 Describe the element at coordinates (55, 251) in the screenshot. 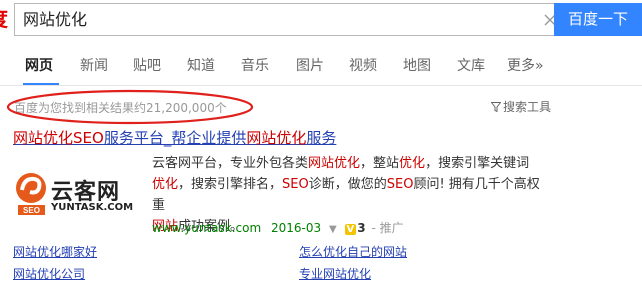

I see `sublink: 网站优化哪家好` at that location.